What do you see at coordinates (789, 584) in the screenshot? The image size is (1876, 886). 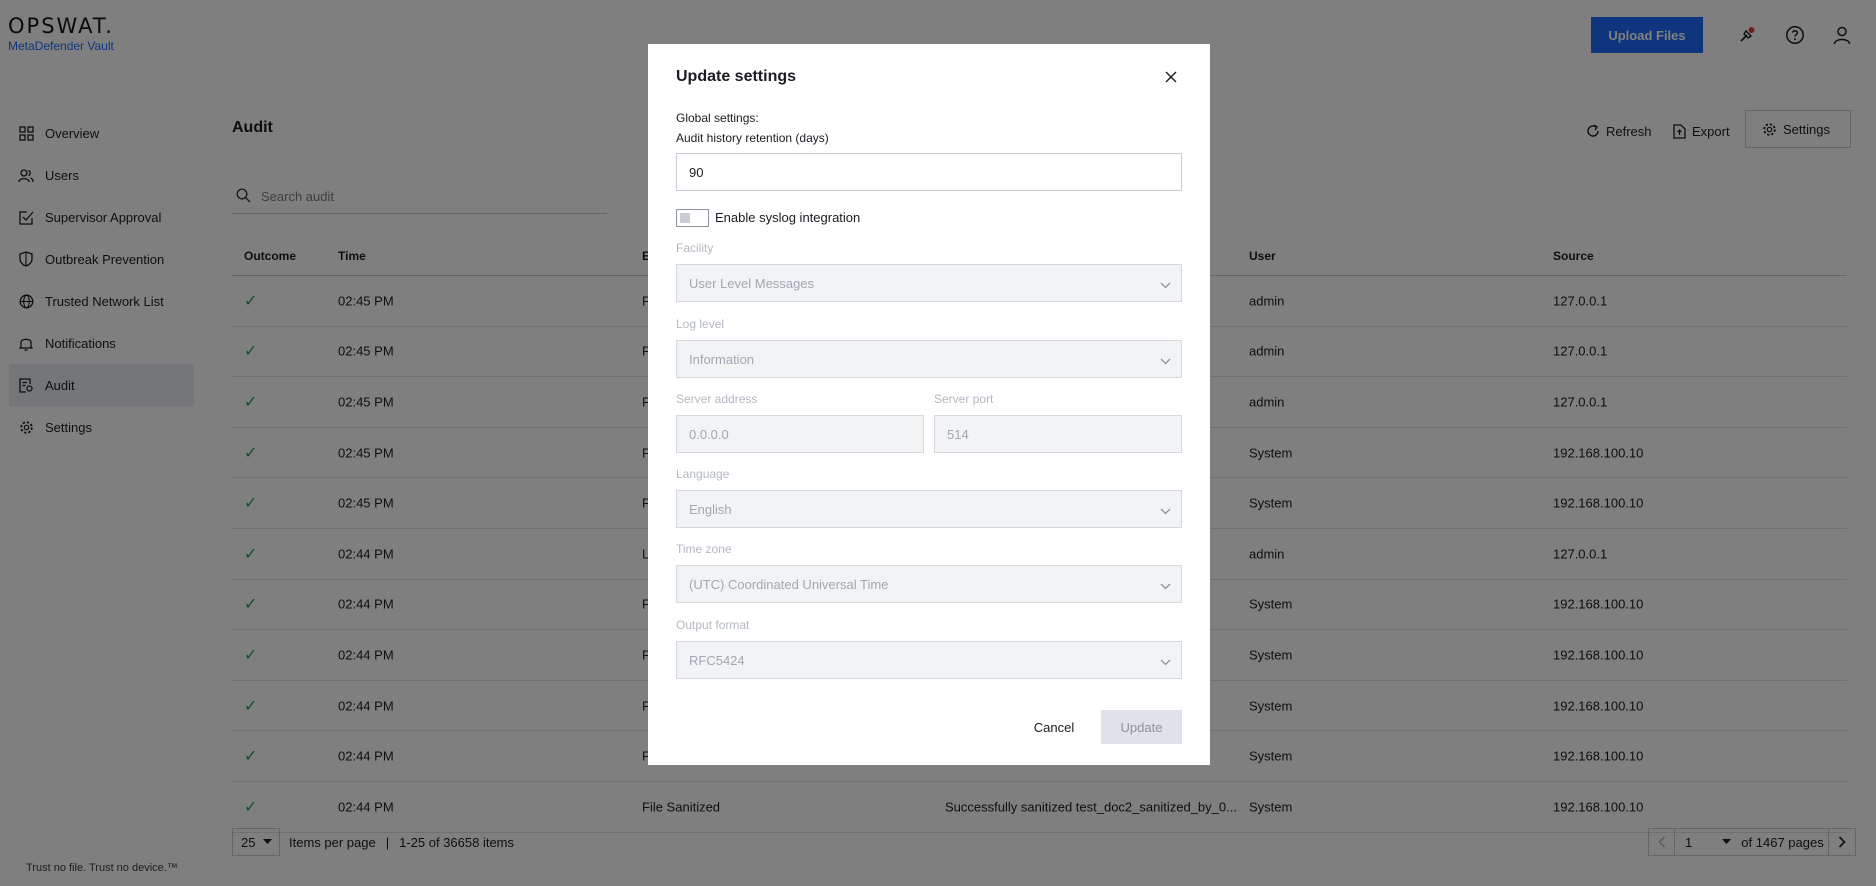 I see `time-zone-value: (UTC) Coordinated Universal Time` at bounding box center [789, 584].